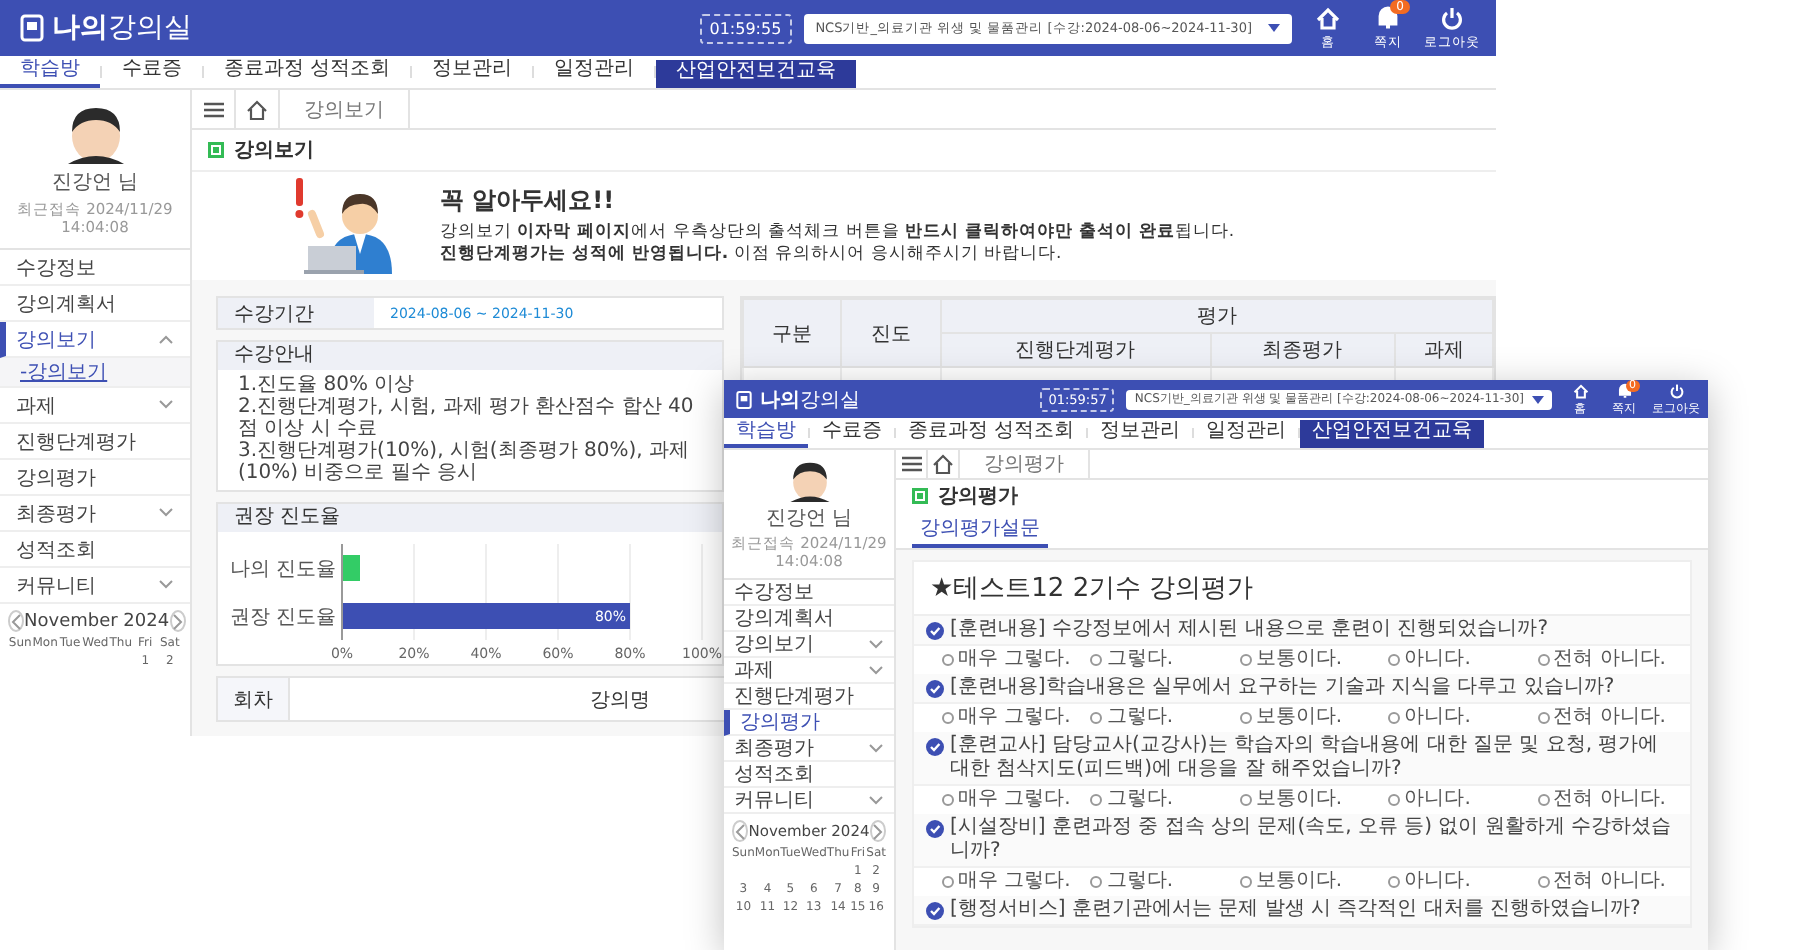  What do you see at coordinates (345, 109) in the screenshot?
I see `breadcrumb: 강의보기` at bounding box center [345, 109].